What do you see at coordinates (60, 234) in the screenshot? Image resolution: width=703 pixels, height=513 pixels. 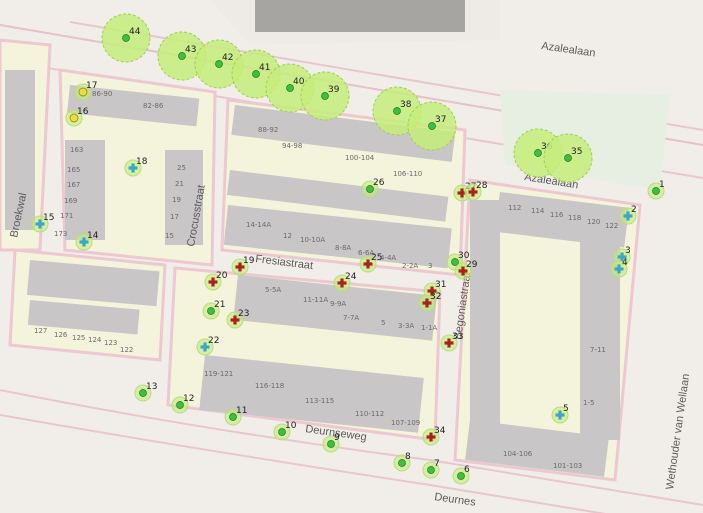 I see `svg-text: 173` at bounding box center [60, 234].